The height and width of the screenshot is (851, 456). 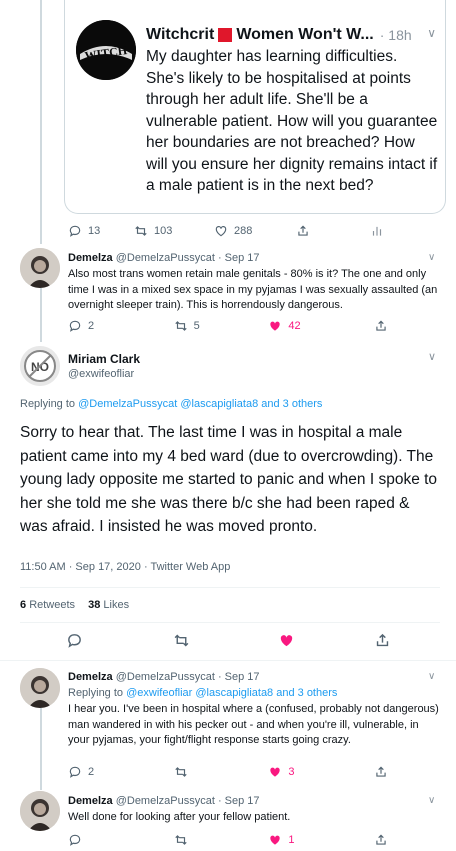 I want to click on main-action-bar, so click(x=236, y=640).